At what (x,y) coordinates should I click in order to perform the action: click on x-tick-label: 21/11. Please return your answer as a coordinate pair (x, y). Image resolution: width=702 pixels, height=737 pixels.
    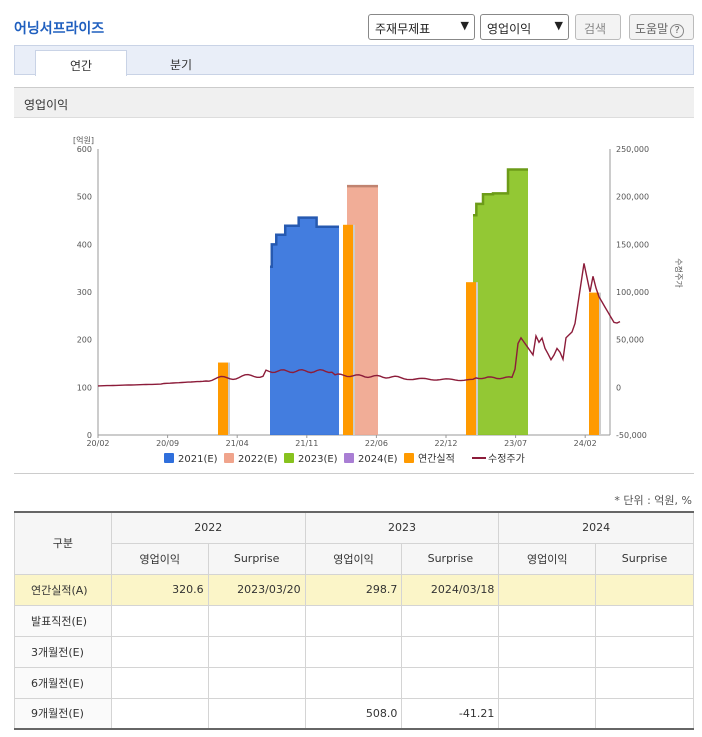
    Looking at the image, I should click on (306, 443).